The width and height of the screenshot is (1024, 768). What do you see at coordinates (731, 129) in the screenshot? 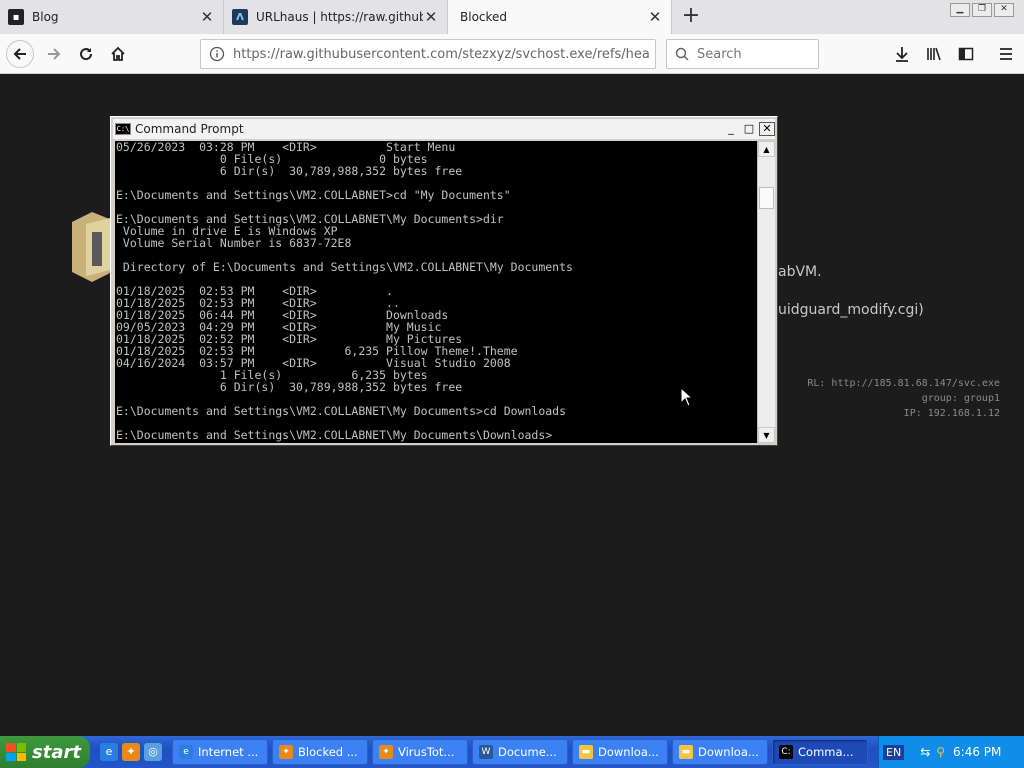
I see `minimize-button: _` at bounding box center [731, 129].